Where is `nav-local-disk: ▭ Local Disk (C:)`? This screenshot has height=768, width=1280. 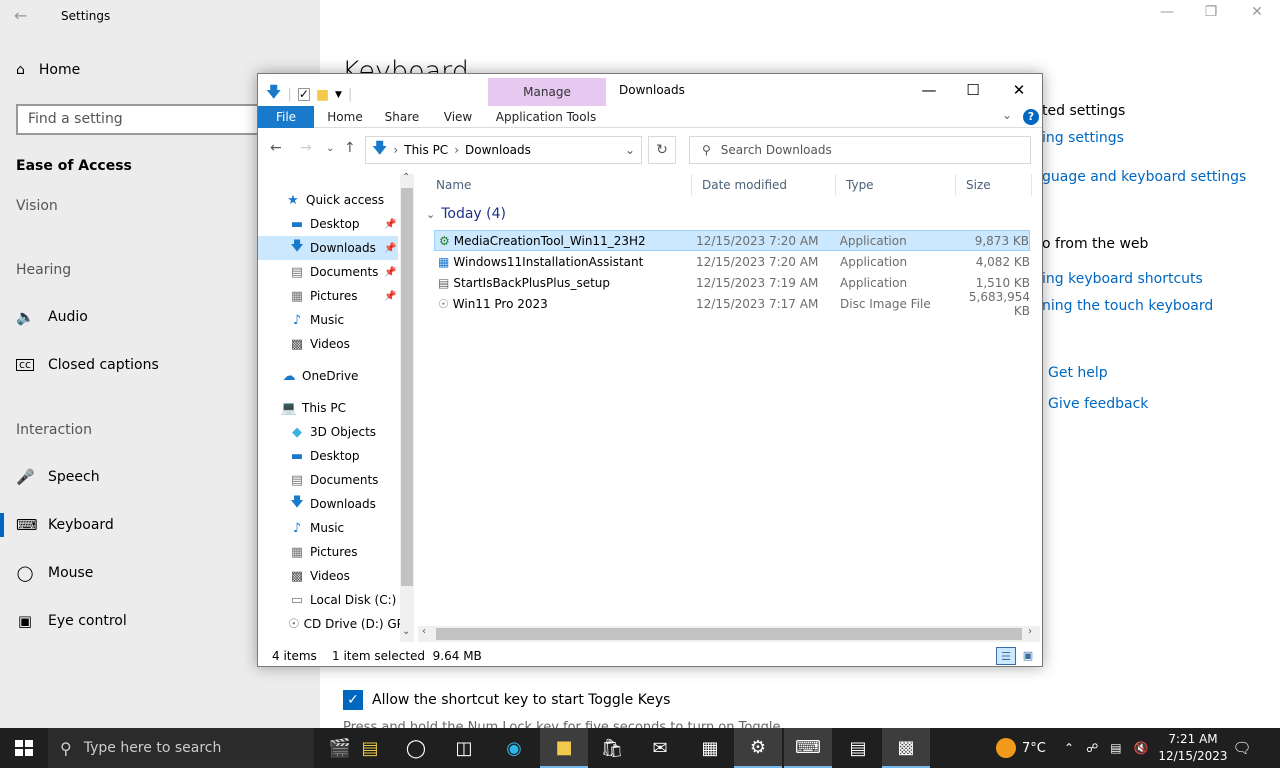
nav-local-disk: ▭ Local Disk (C:) is located at coordinates (328, 600).